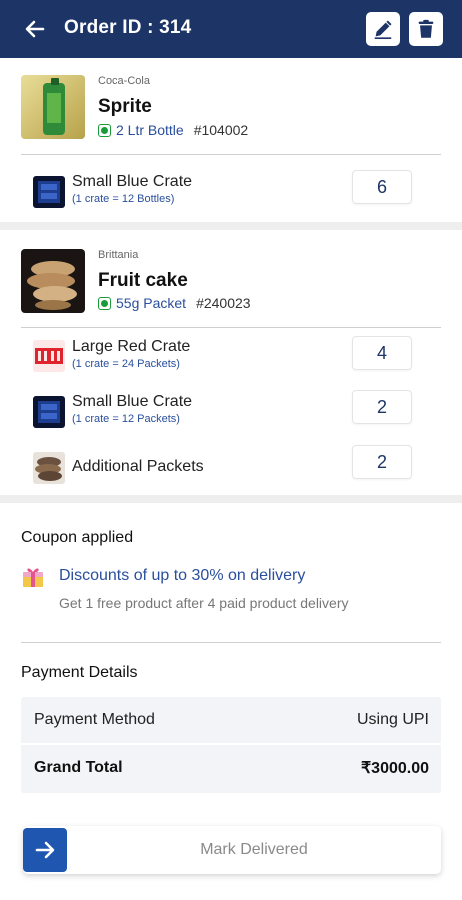 The width and height of the screenshot is (462, 900). What do you see at coordinates (49, 356) in the screenshot?
I see `red-crate-icon` at bounding box center [49, 356].